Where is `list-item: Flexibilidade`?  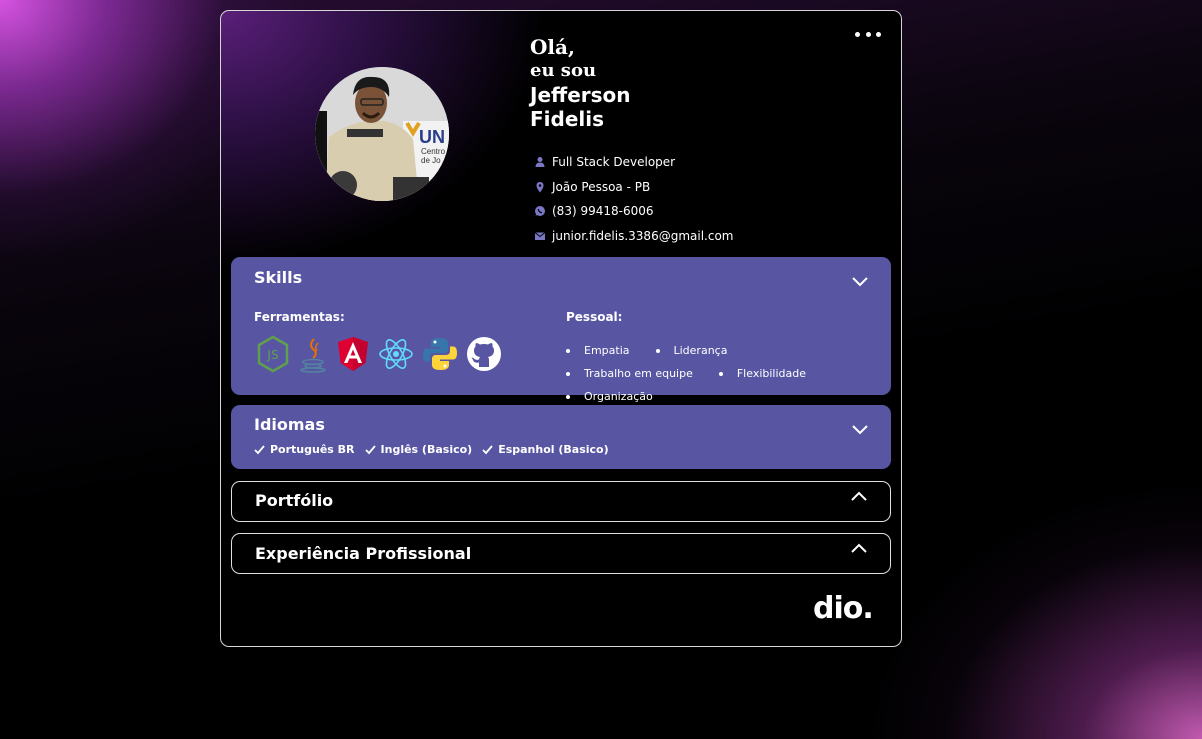 list-item: Flexibilidade is located at coordinates (762, 373).